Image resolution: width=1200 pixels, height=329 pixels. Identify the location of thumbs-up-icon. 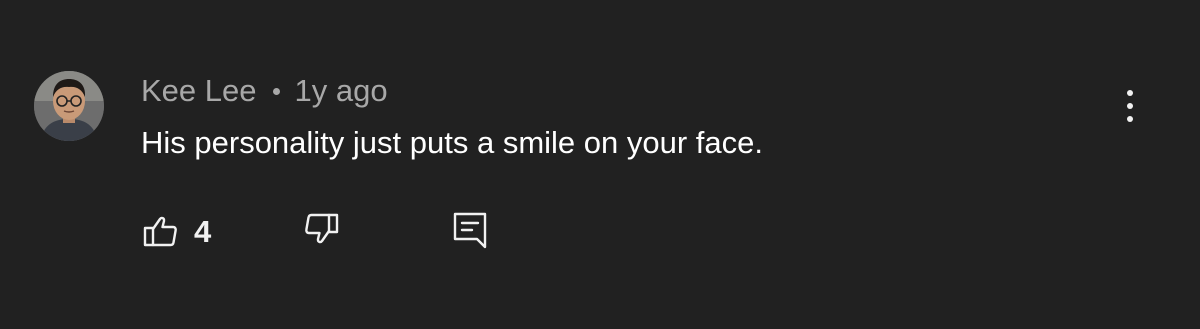
(160, 232).